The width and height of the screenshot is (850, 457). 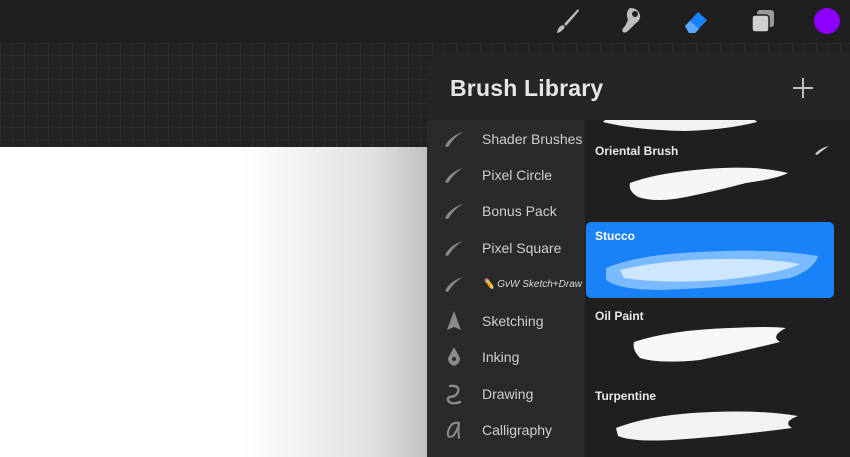 I want to click on category-label: Pixel Square, so click(x=522, y=248).